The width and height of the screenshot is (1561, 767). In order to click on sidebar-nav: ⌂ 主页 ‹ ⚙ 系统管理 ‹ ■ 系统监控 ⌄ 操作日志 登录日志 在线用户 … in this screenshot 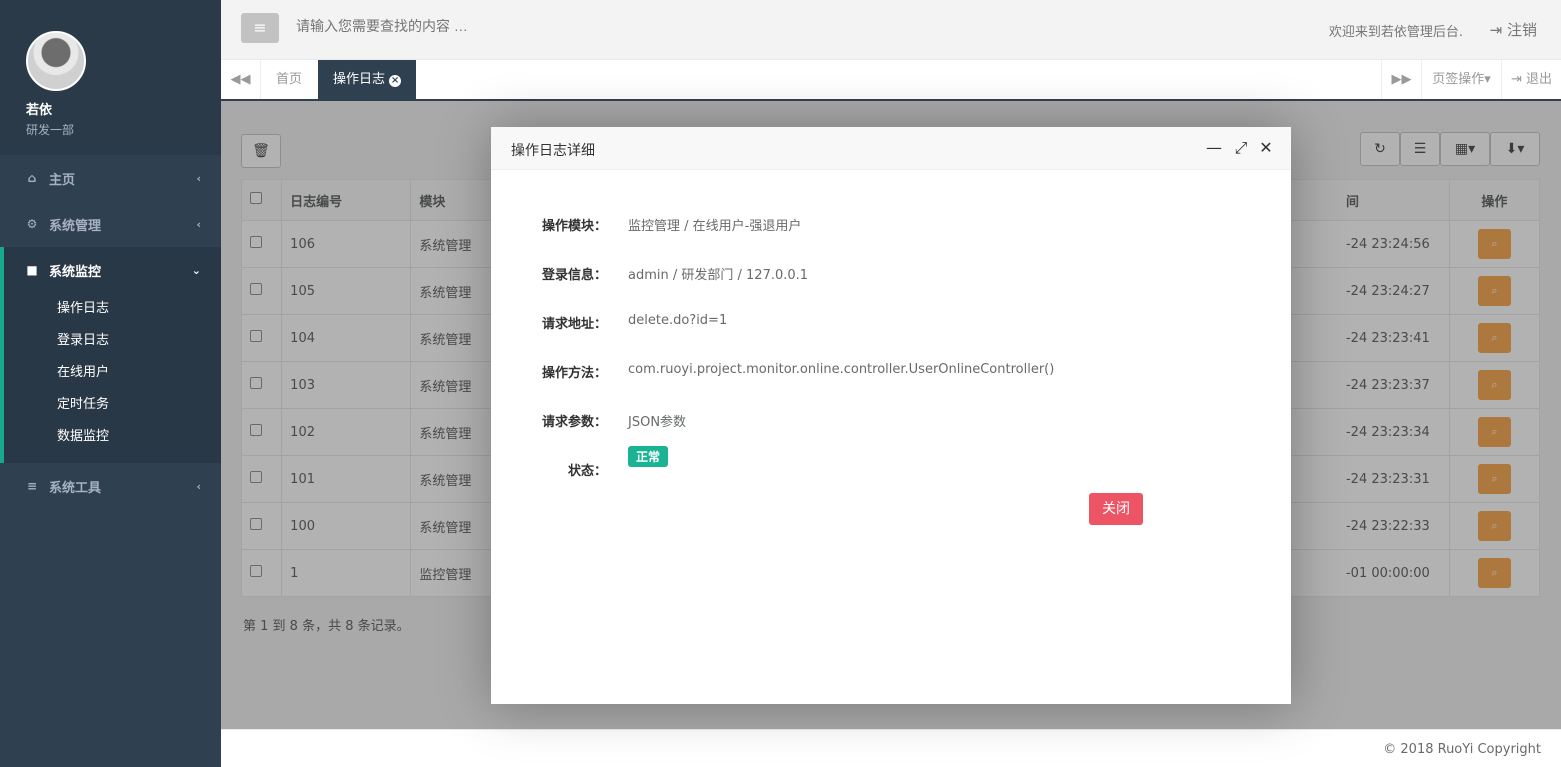, I will do `click(110, 332)`.